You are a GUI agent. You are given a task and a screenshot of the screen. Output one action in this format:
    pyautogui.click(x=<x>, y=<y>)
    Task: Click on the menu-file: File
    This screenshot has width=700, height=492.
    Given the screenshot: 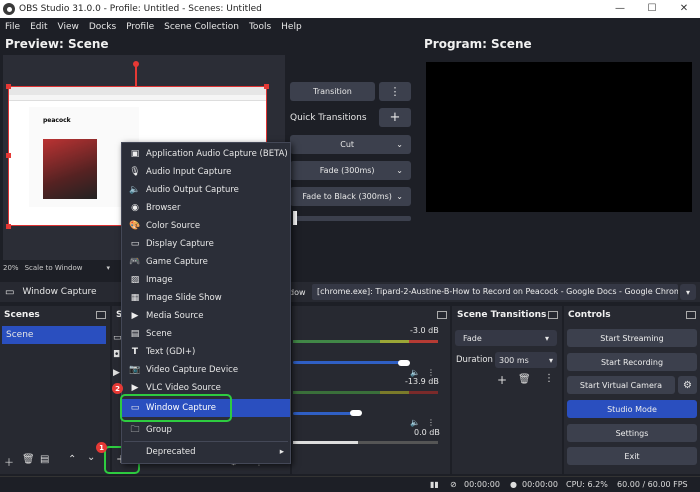 What is the action you would take?
    pyautogui.click(x=12, y=27)
    